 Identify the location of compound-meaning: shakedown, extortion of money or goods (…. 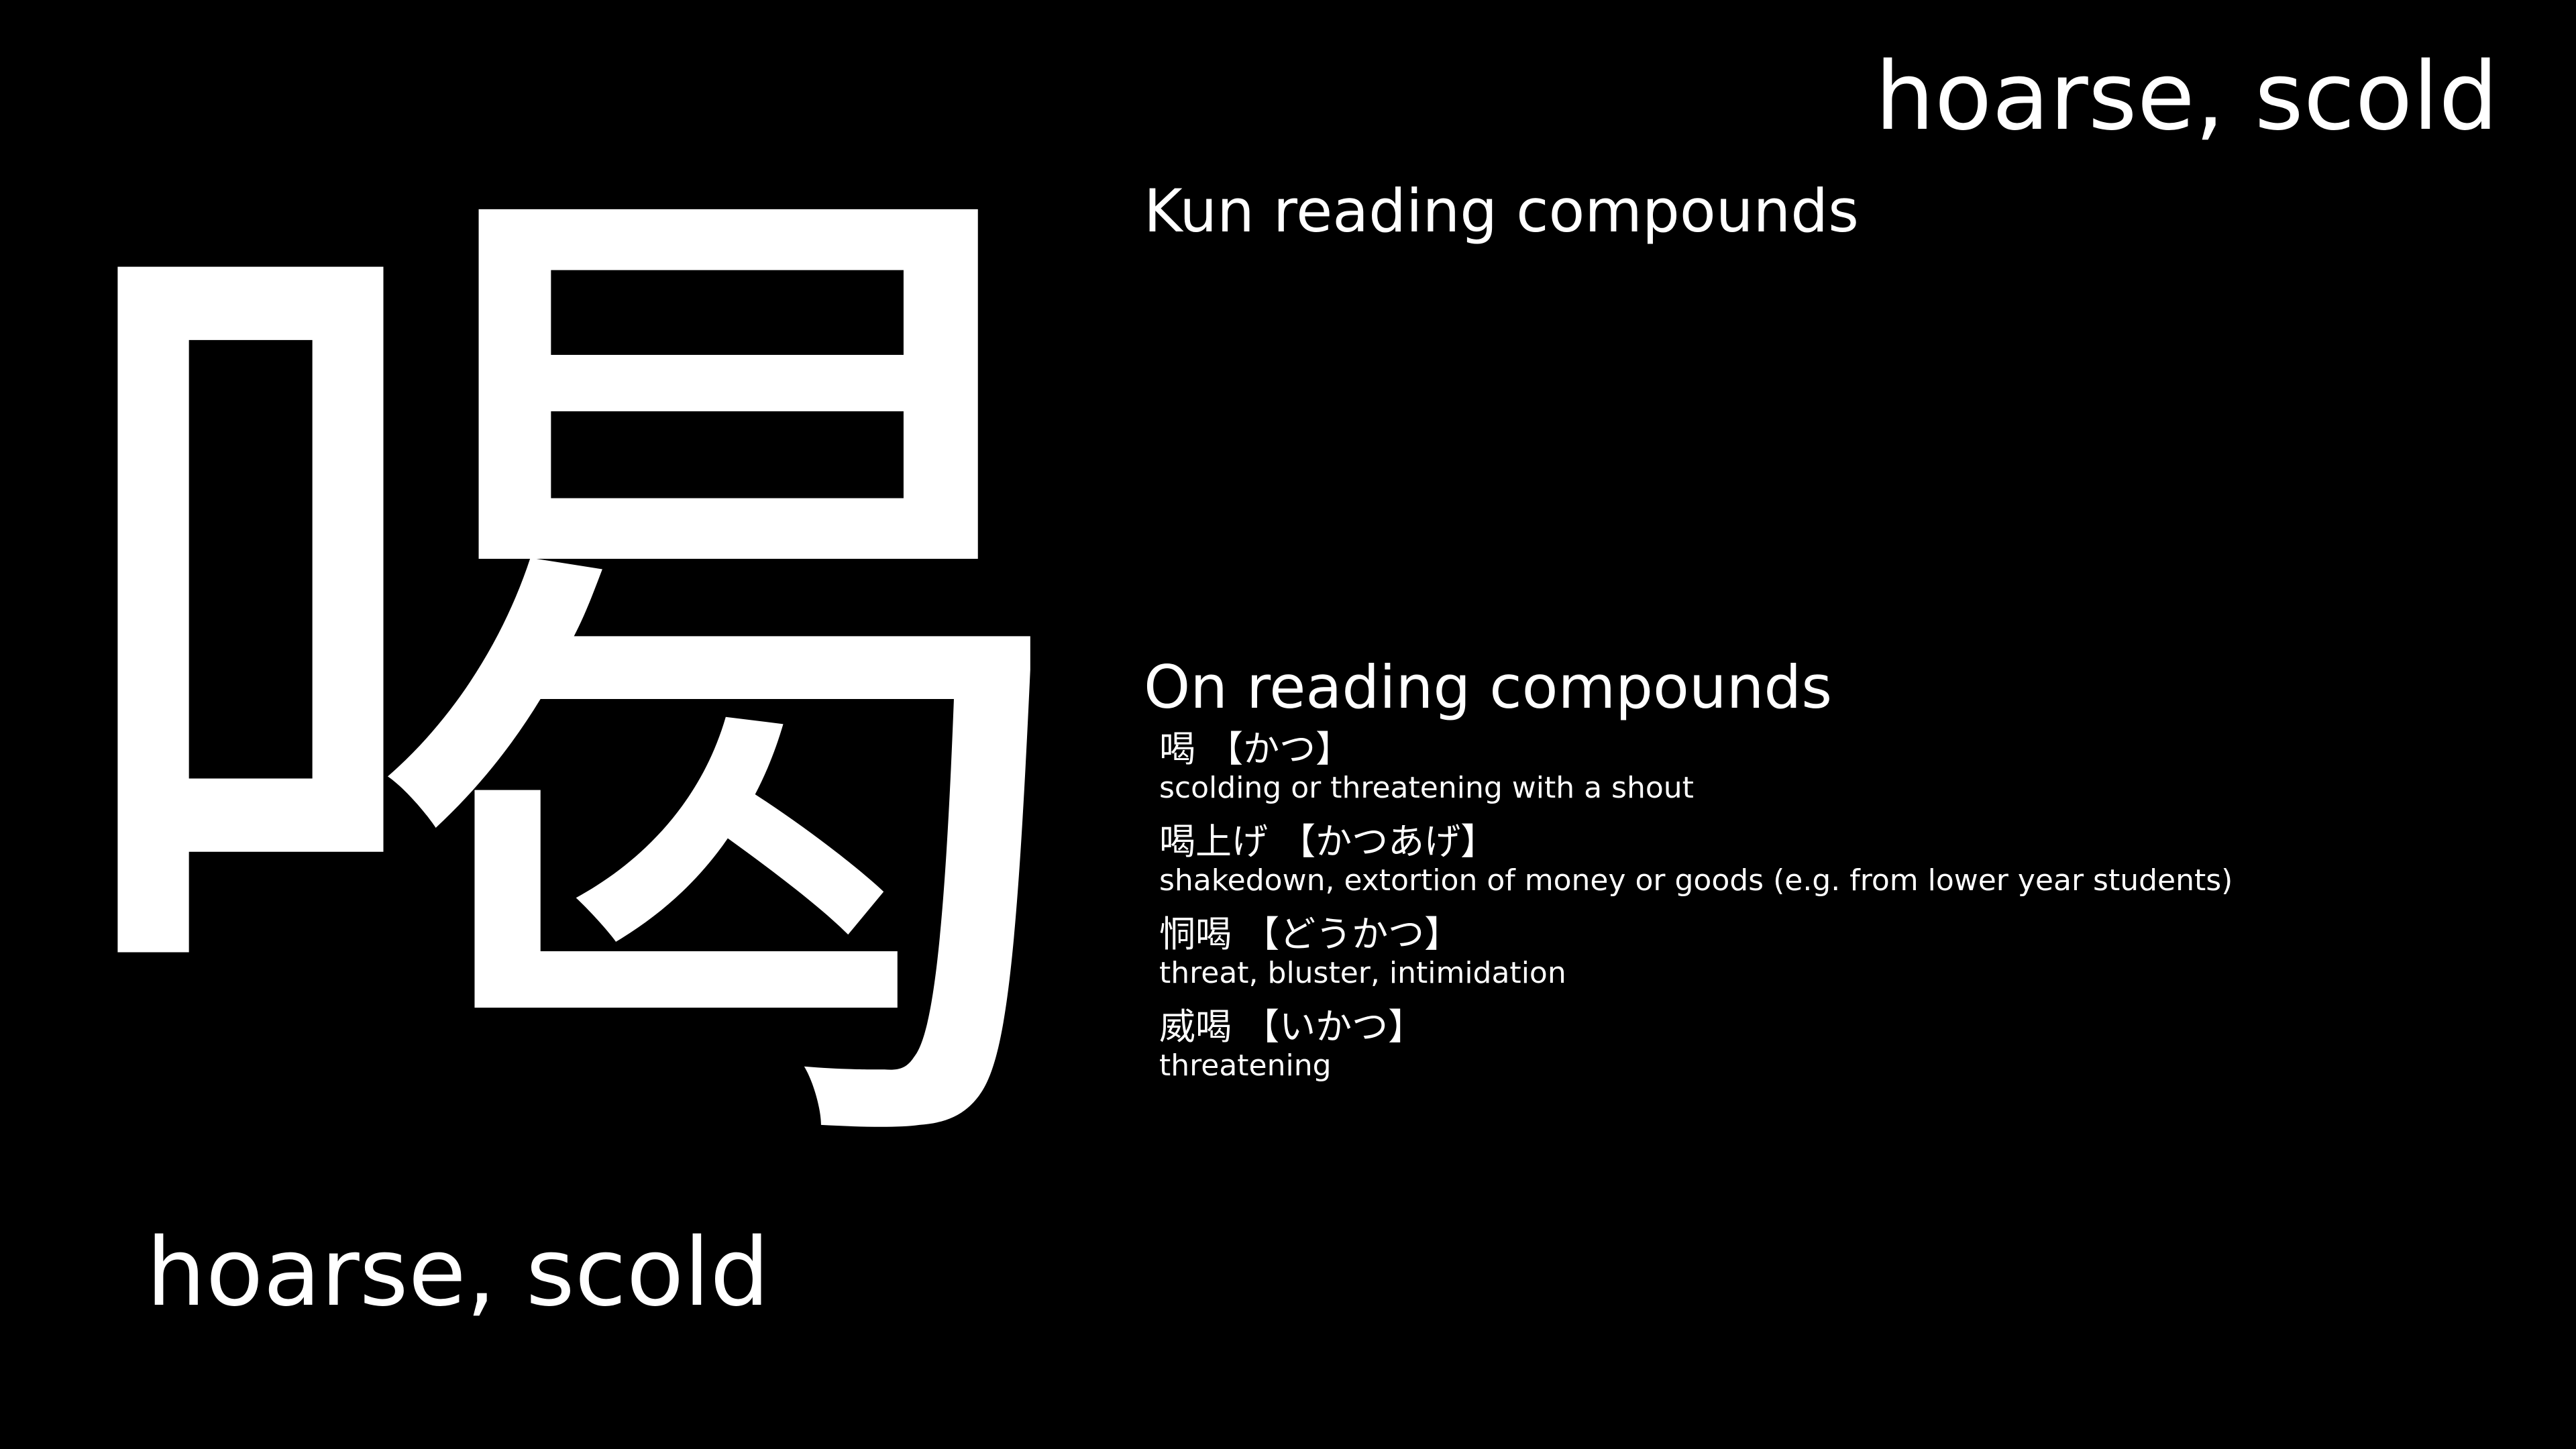
(1696, 880).